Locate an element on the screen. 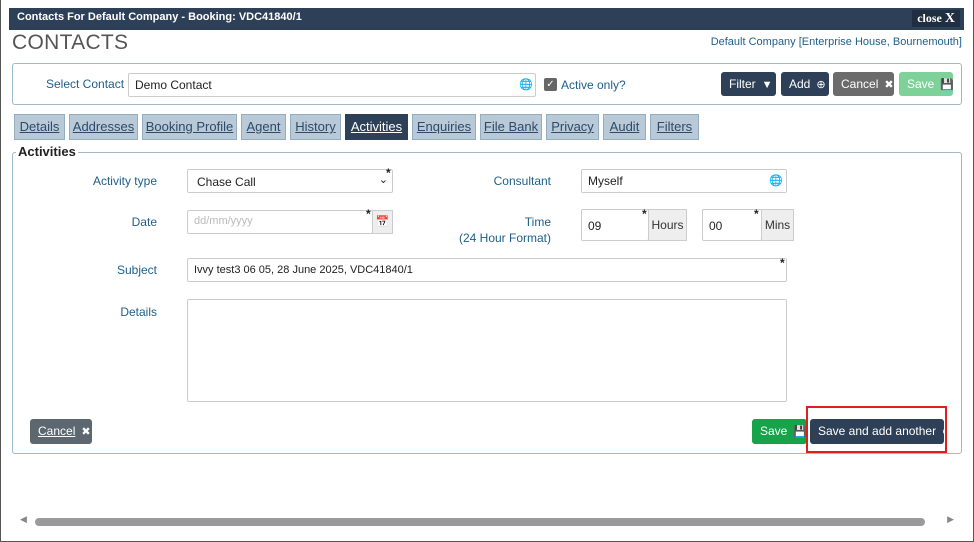  scroll-right-arrow-icon: ▶ is located at coordinates (950, 519).